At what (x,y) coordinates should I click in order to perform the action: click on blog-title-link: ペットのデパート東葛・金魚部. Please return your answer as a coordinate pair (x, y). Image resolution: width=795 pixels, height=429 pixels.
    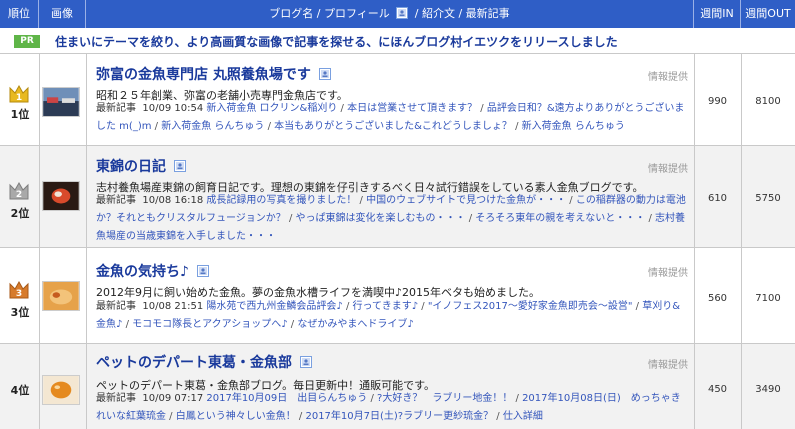
    Looking at the image, I should click on (204, 362).